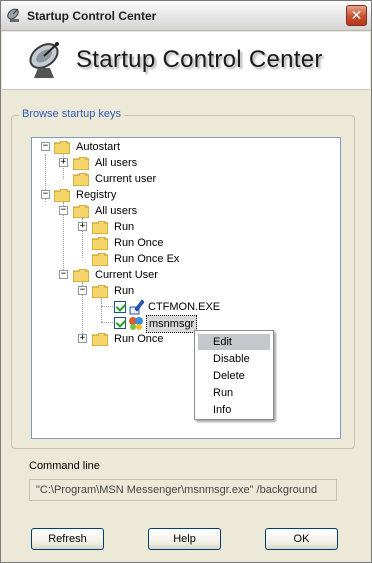 This screenshot has width=372, height=563. I want to click on tree-label: Registry, so click(96, 195).